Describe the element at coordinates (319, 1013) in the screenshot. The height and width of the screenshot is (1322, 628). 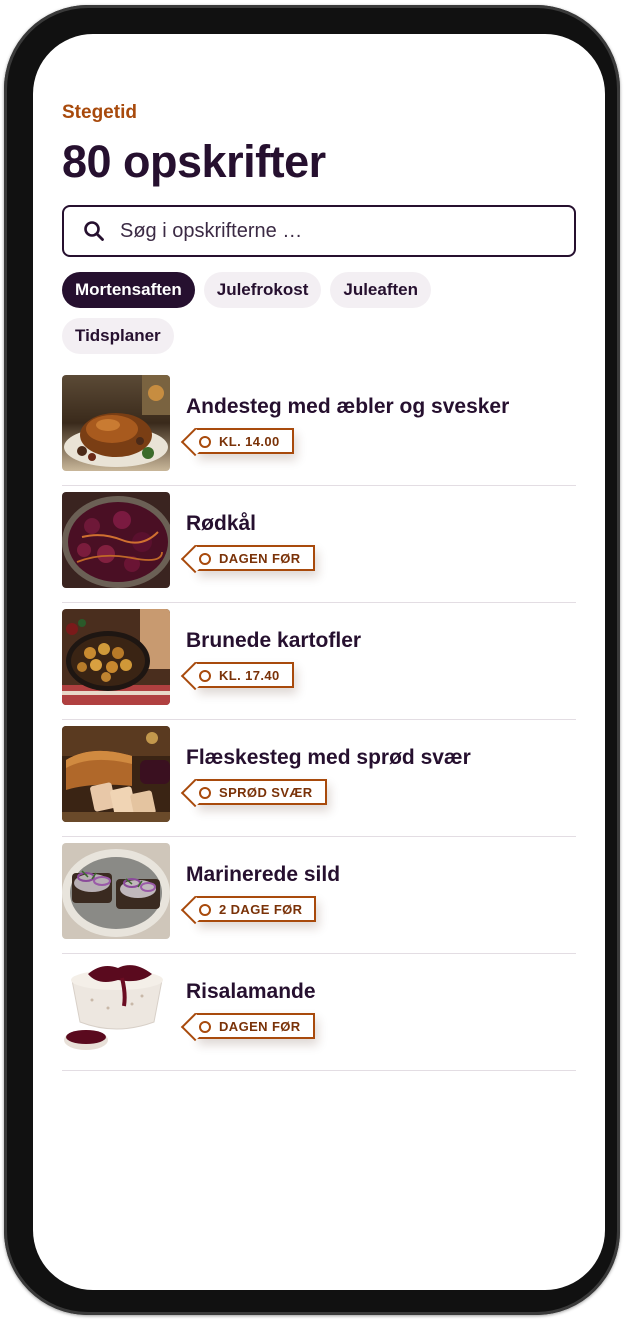
I see `recipe-row: Risalamande DAGEN FØR` at that location.